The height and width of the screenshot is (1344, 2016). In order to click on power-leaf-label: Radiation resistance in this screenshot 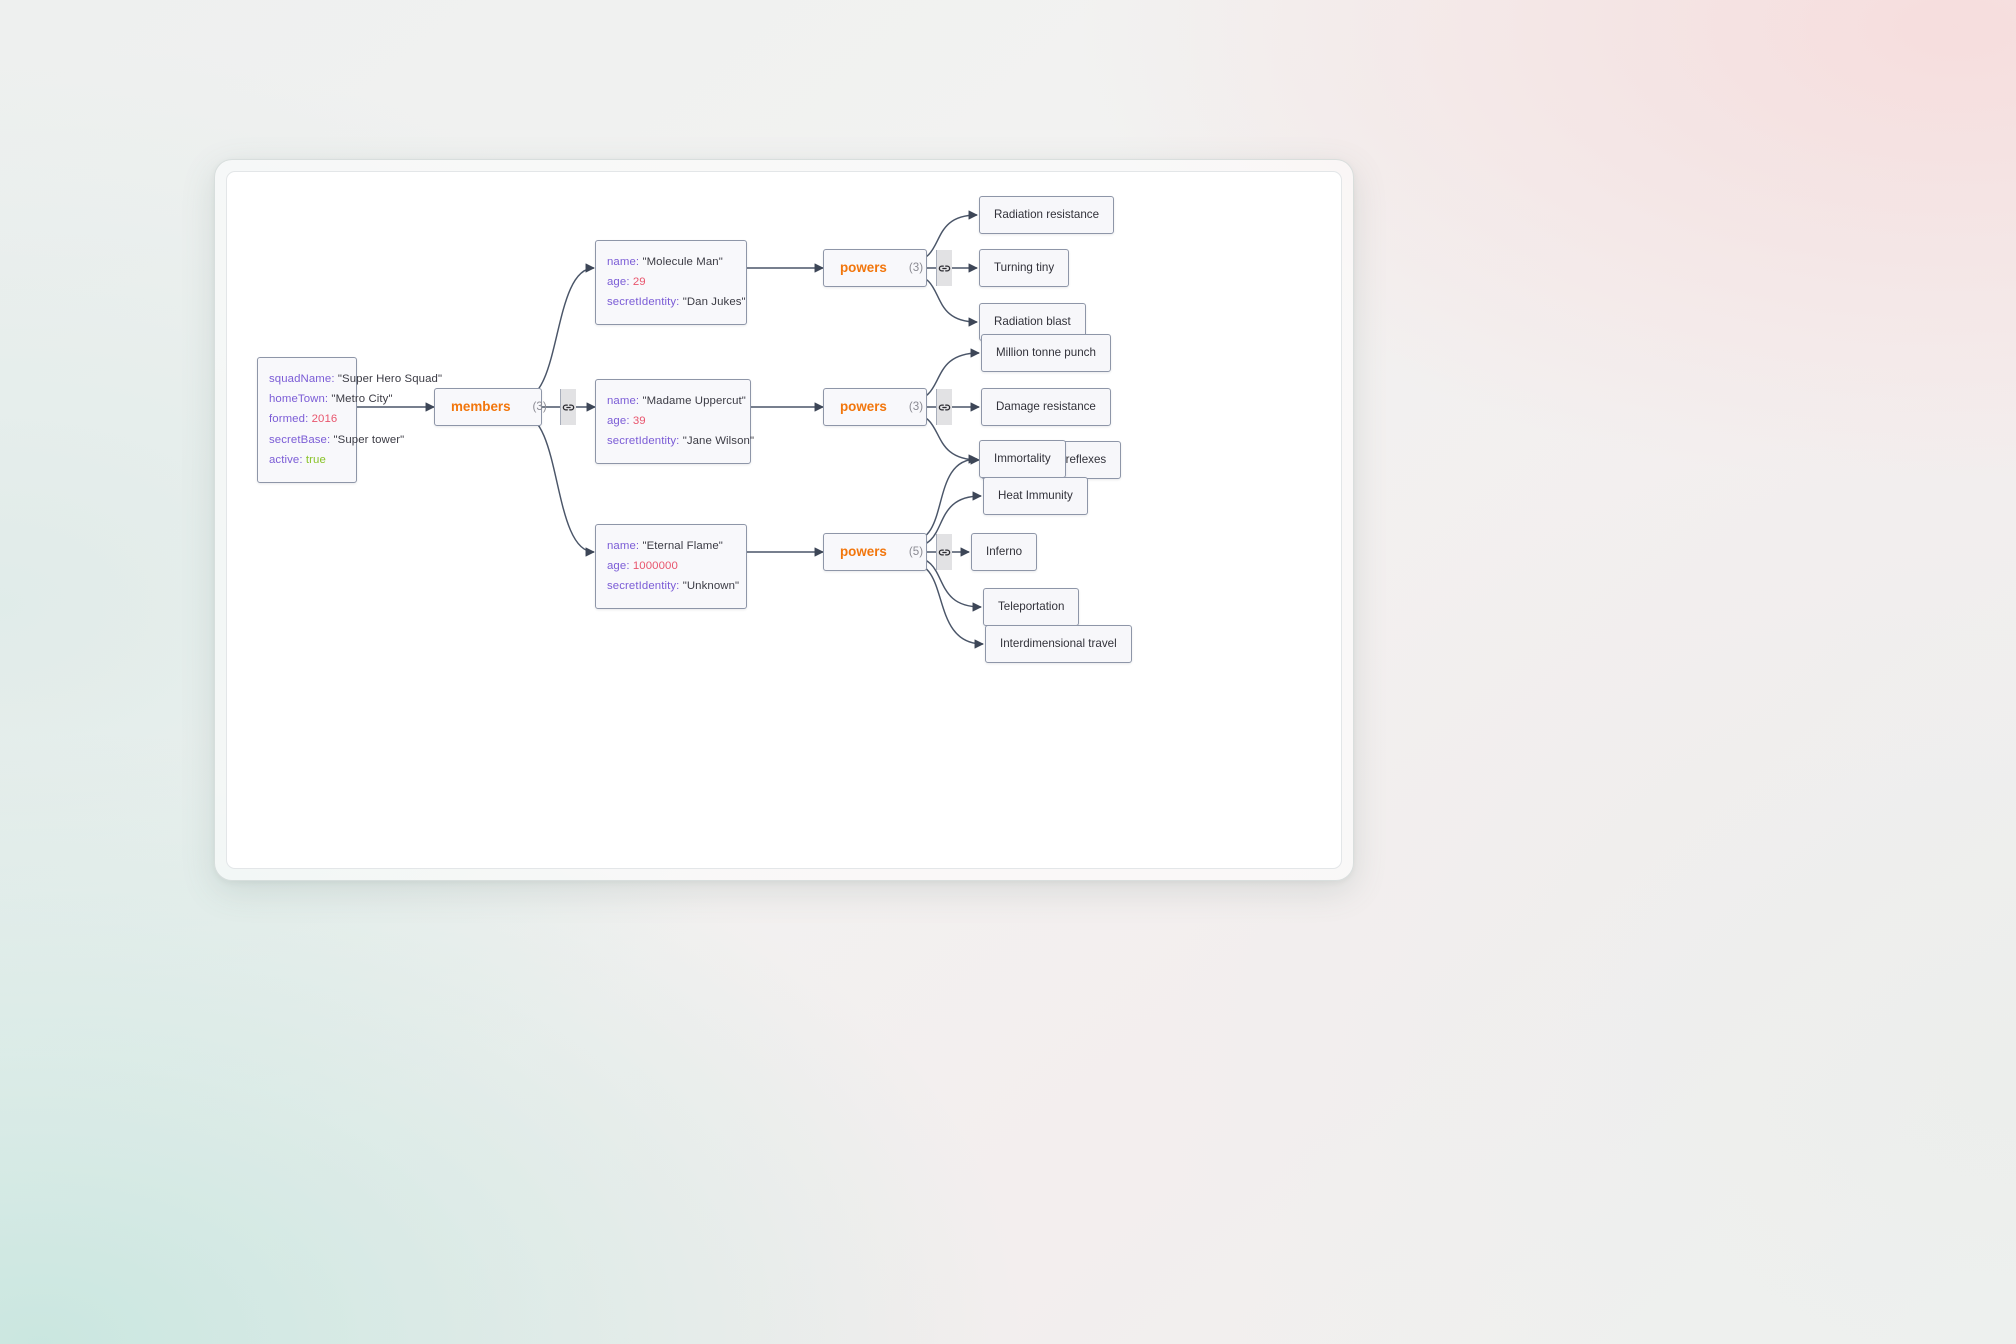, I will do `click(1047, 215)`.